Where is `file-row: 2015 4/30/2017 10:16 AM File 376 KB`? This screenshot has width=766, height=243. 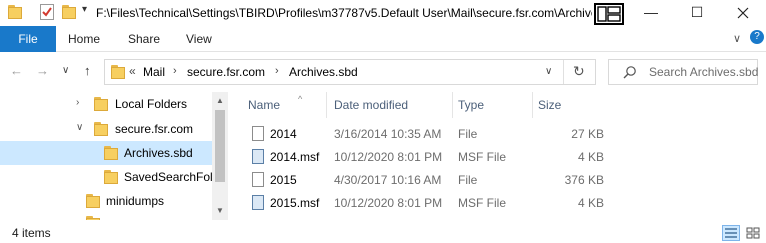 file-row: 2015 4/30/2017 10:16 AM File 376 KB is located at coordinates (426, 180).